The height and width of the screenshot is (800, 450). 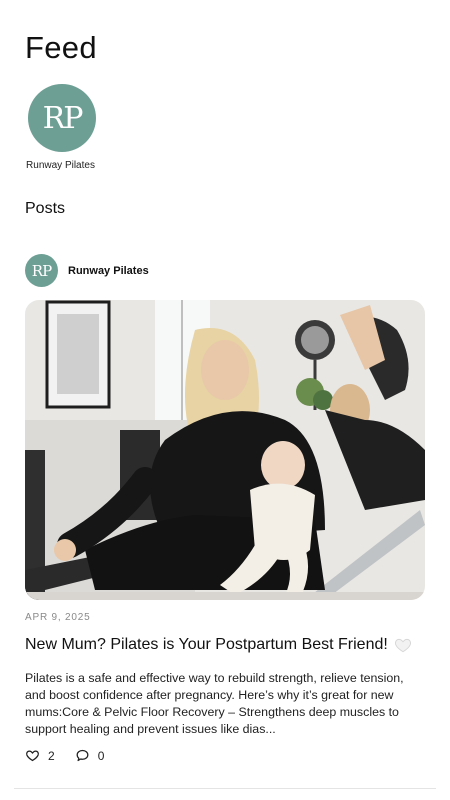 I want to click on post-actions: 2 0, so click(x=74, y=755).